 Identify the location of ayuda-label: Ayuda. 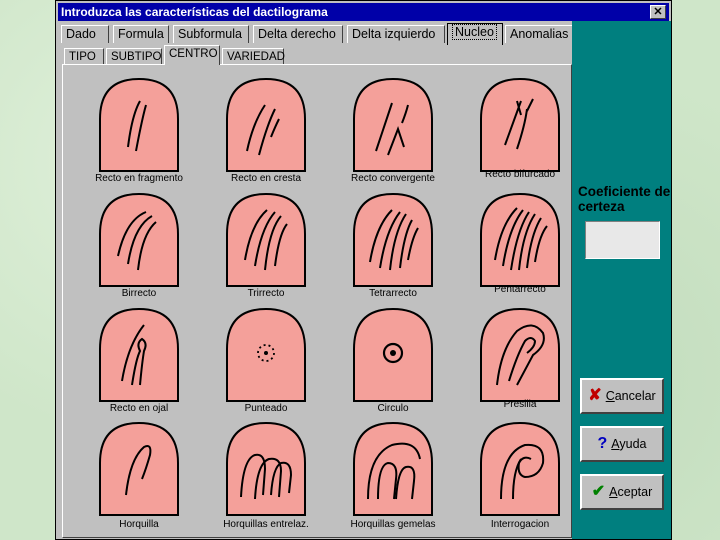
(629, 444).